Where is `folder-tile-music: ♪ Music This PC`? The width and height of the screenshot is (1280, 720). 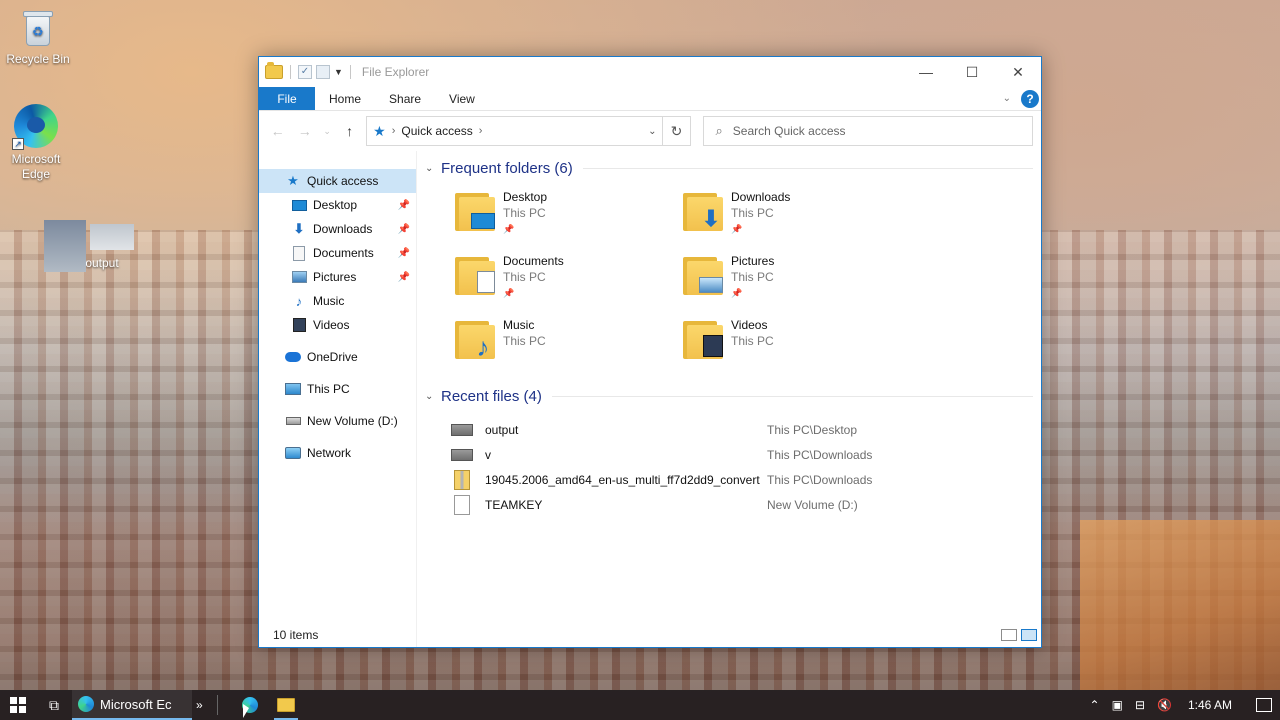
folder-tile-music: ♪ Music This PC is located at coordinates (569, 345).